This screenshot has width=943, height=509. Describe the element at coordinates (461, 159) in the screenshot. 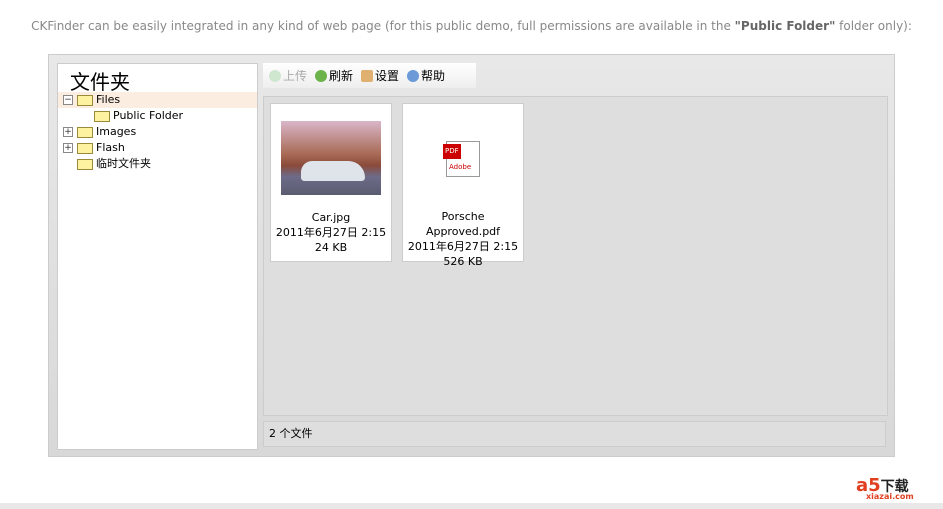

I see `pdf-icon: PDF Adobe` at that location.